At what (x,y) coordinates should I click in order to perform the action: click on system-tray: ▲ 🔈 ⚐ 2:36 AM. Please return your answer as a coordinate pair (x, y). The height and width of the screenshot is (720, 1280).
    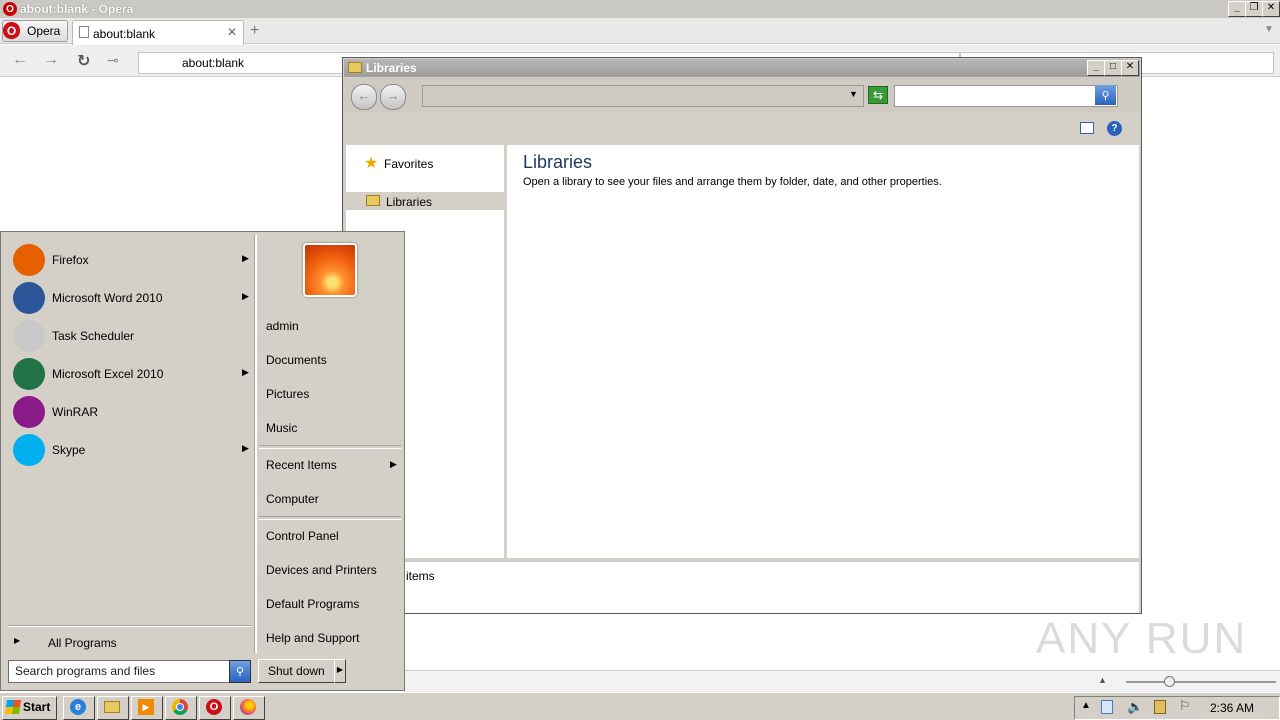
    Looking at the image, I should click on (1177, 708).